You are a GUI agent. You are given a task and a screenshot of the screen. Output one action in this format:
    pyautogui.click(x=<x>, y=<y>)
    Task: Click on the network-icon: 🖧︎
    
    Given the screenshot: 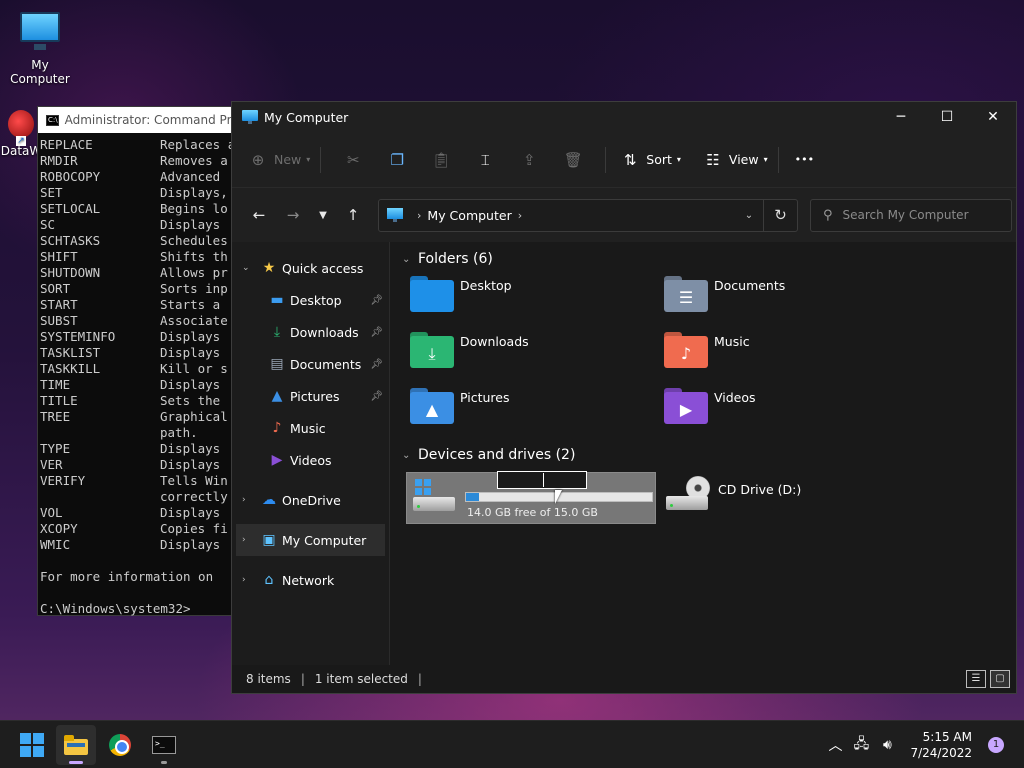 What is the action you would take?
    pyautogui.click(x=861, y=745)
    